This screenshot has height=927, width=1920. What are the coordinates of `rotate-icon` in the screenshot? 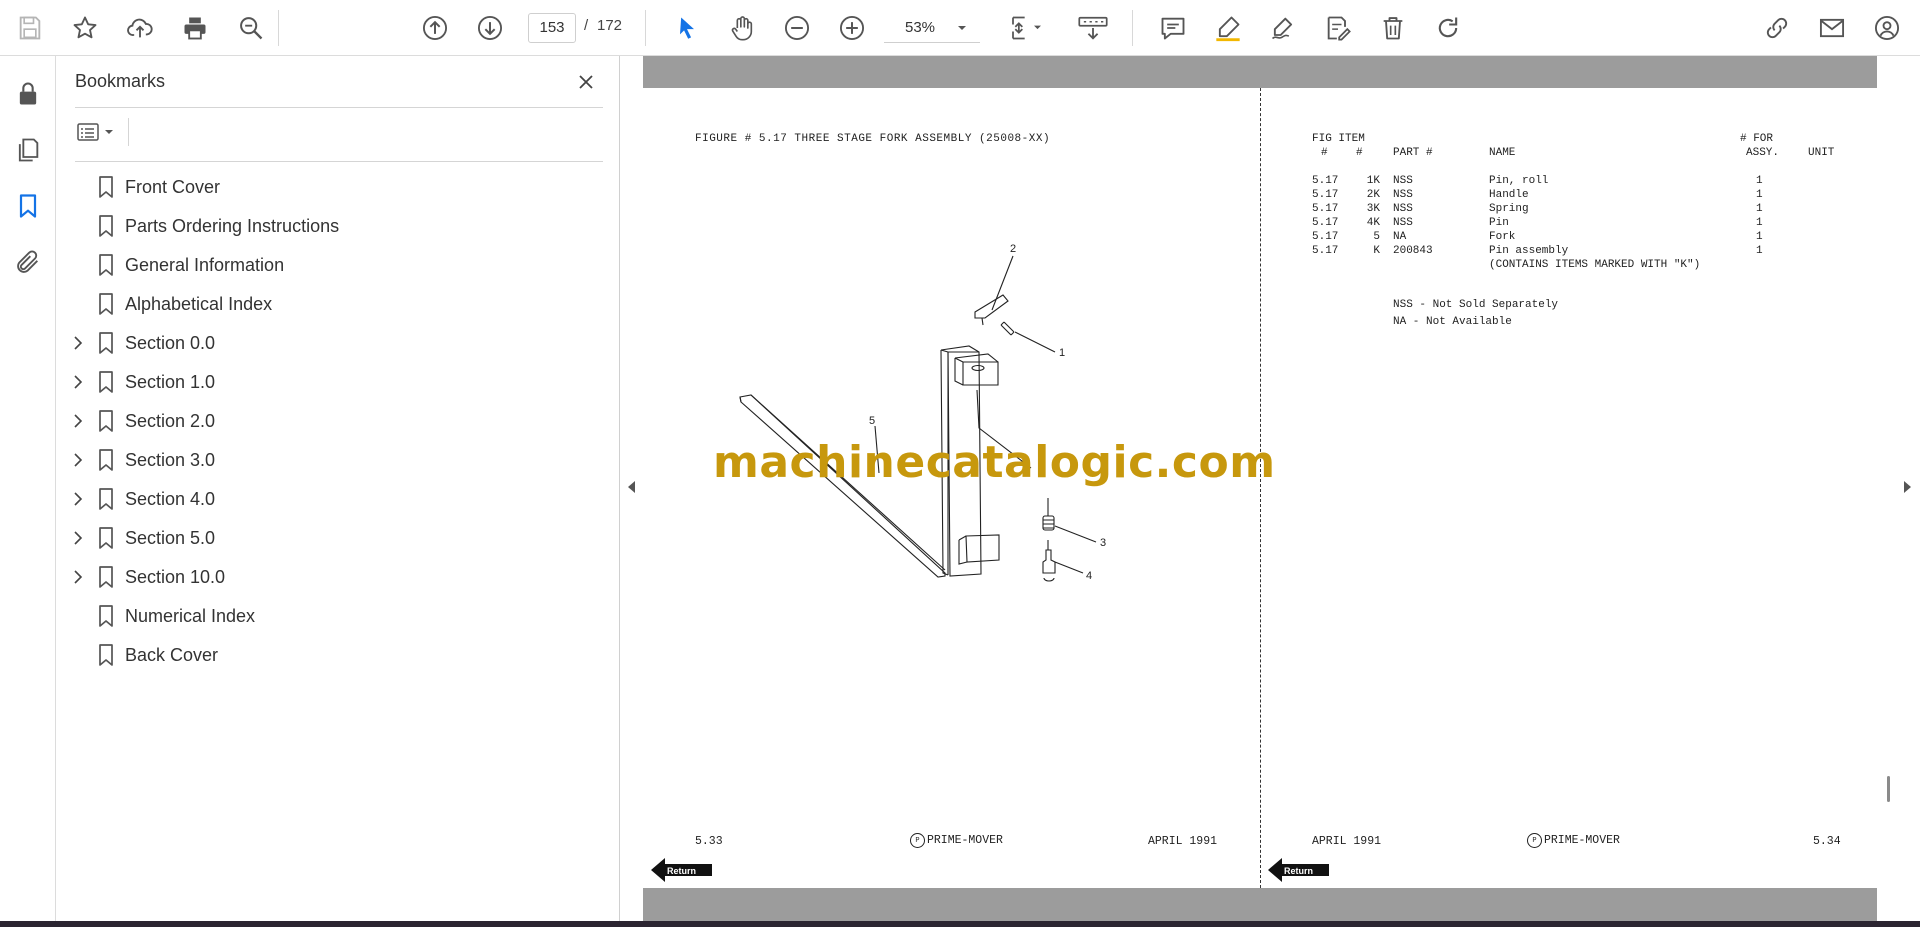 It's located at (1448, 28).